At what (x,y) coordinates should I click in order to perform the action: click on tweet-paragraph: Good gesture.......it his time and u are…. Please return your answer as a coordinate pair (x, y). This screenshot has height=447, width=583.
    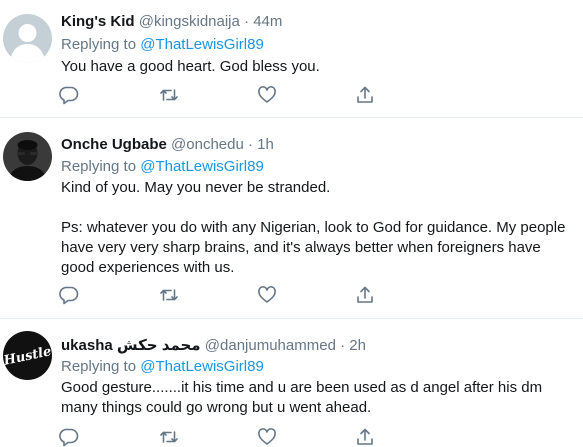
    Looking at the image, I should click on (302, 397).